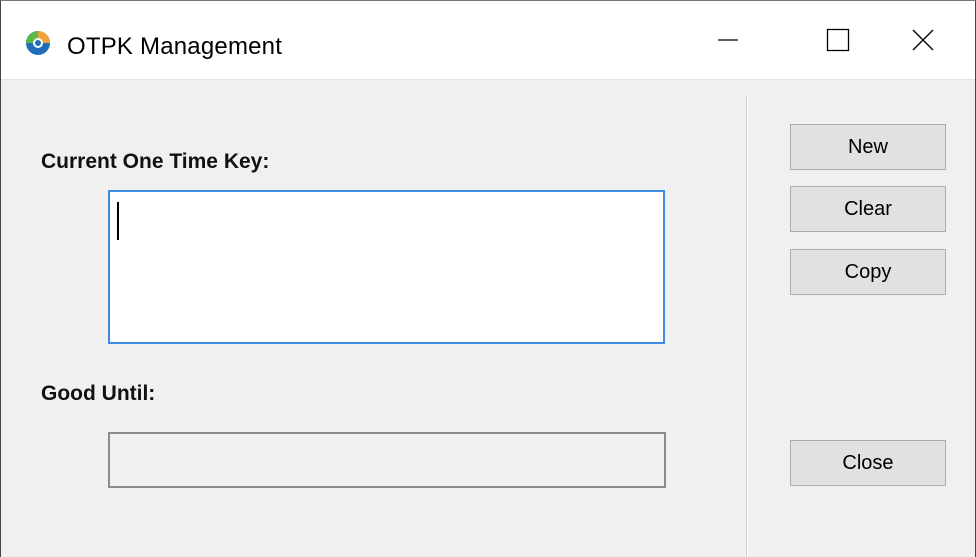 Image resolution: width=976 pixels, height=557 pixels. Describe the element at coordinates (387, 460) in the screenshot. I see `good-until-field` at that location.